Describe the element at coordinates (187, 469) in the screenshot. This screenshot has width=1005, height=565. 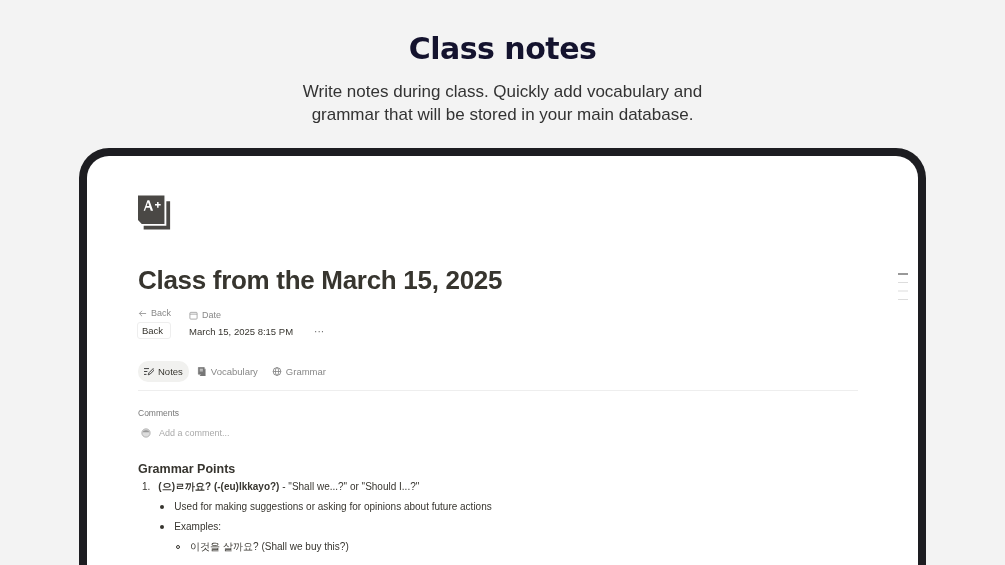
I see `section-heading: Grammar Points` at that location.